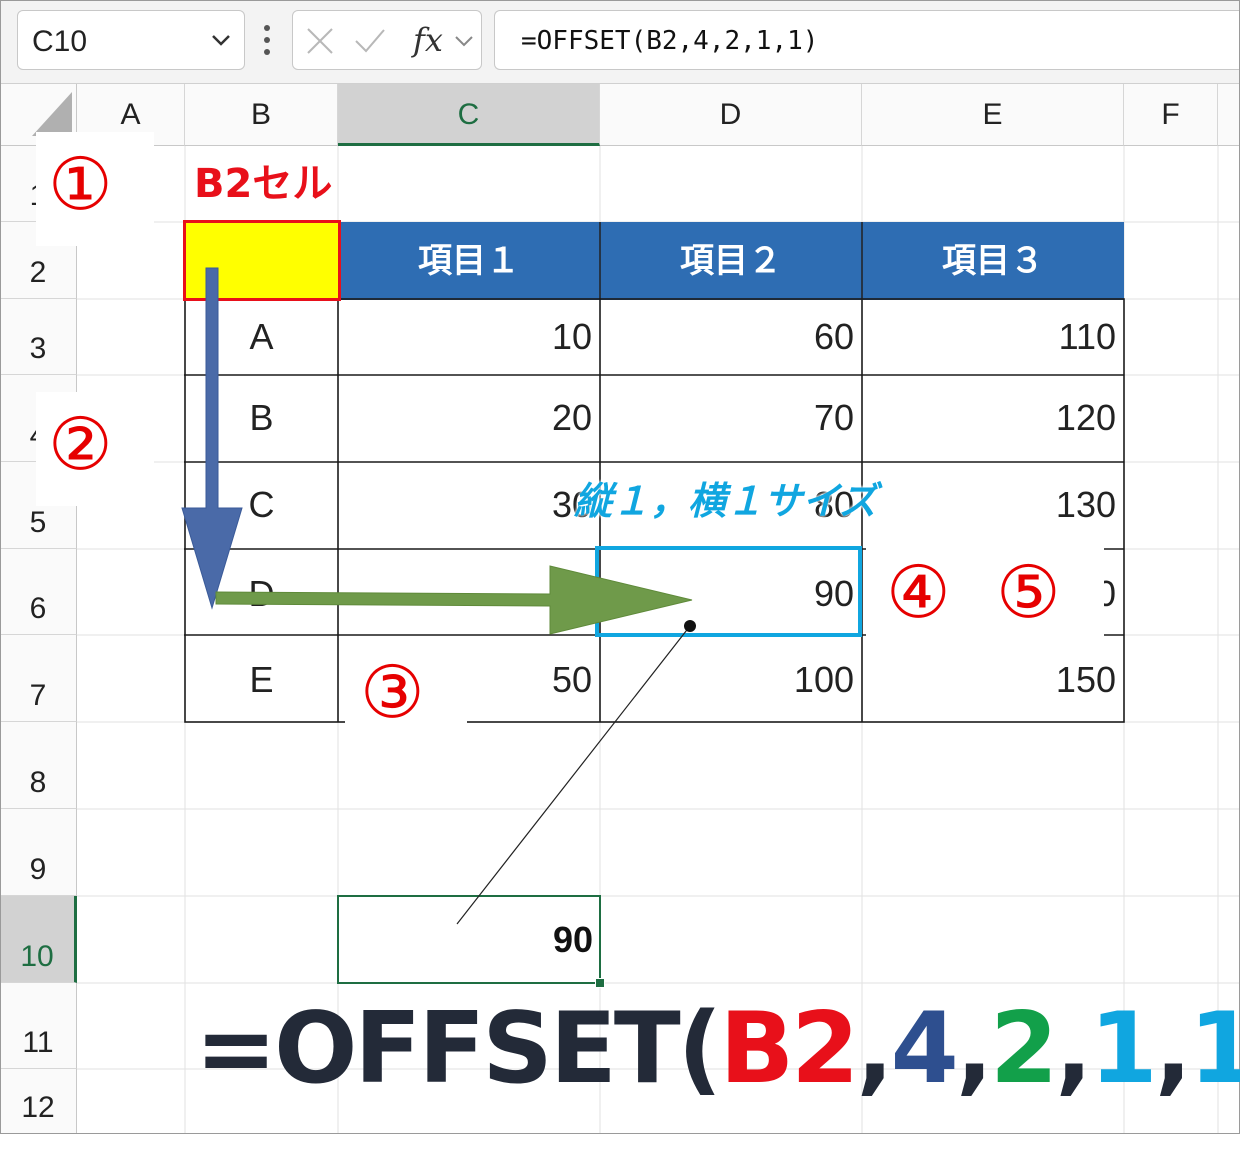 The image size is (1240, 1158). What do you see at coordinates (469, 115) in the screenshot?
I see `column-header-c: C` at bounding box center [469, 115].